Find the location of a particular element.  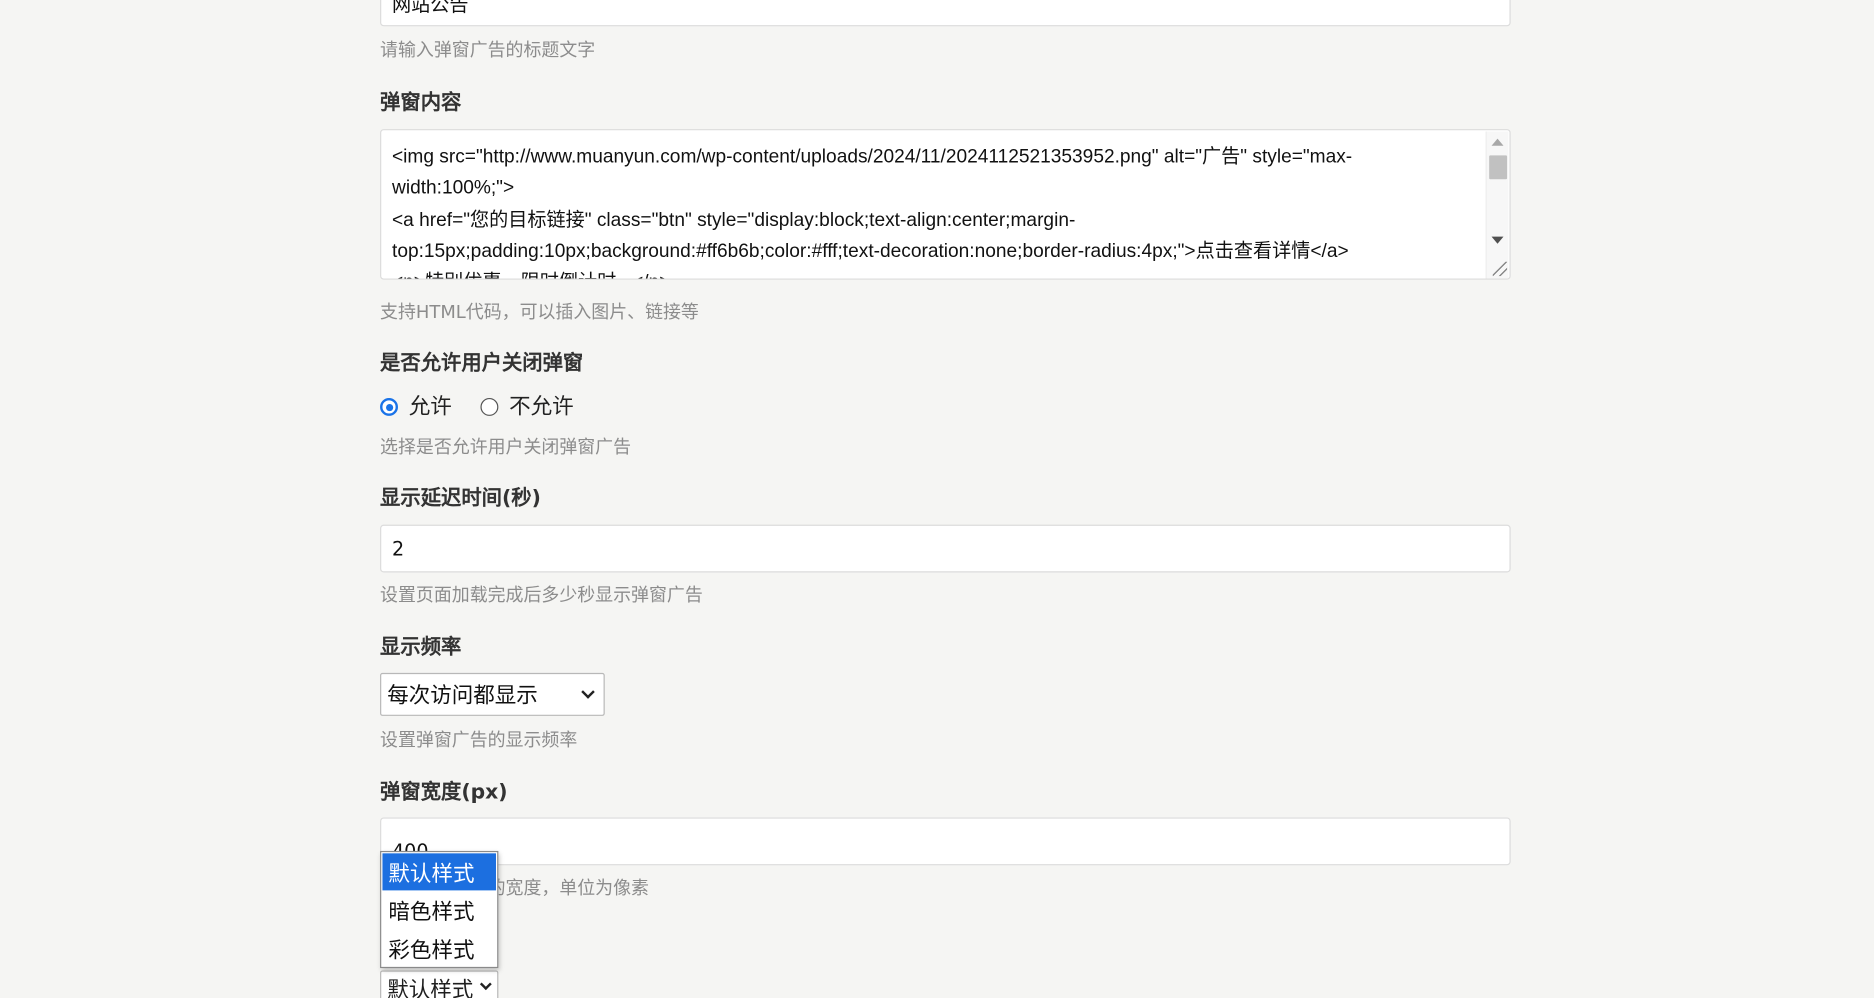

delay-label: 显示延迟时间(秒) is located at coordinates (460, 498).